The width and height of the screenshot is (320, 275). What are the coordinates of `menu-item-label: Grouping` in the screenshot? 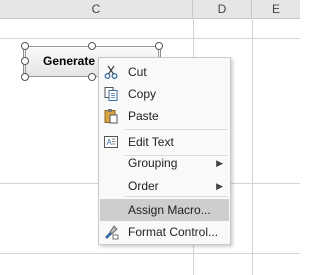 It's located at (153, 163).